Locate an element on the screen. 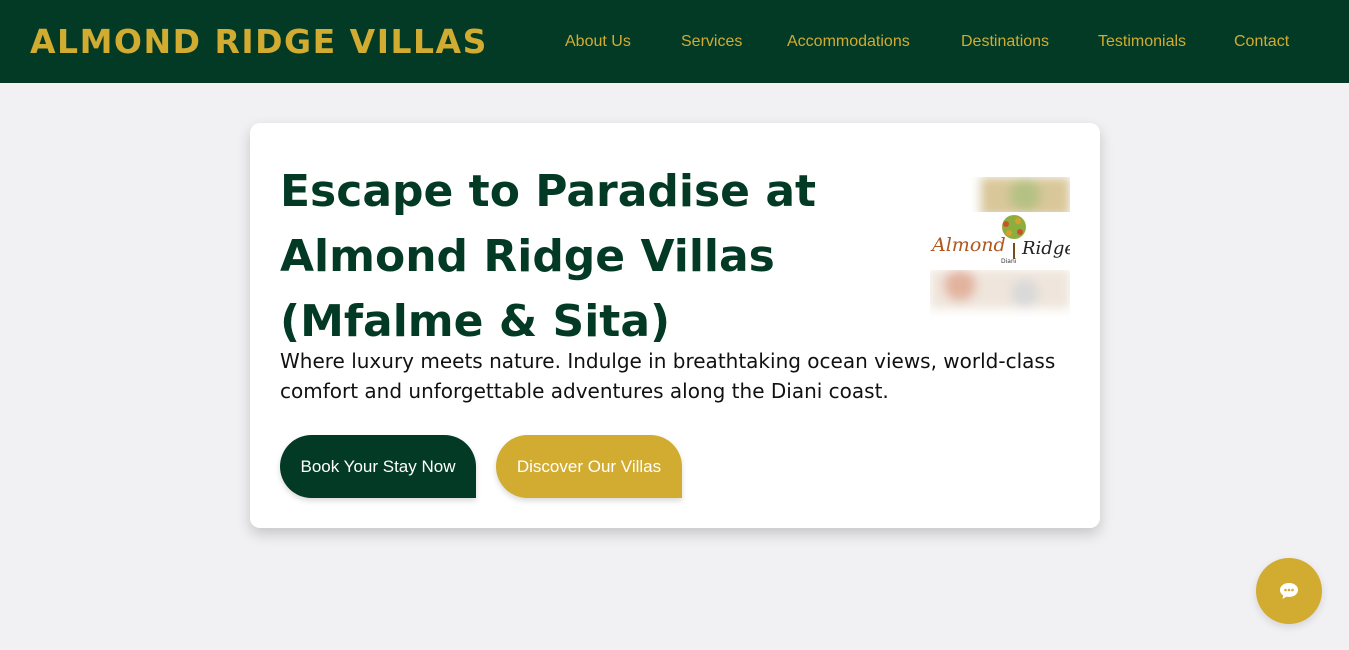 The height and width of the screenshot is (650, 1349). nav-accommodations: Accommodations is located at coordinates (848, 42).